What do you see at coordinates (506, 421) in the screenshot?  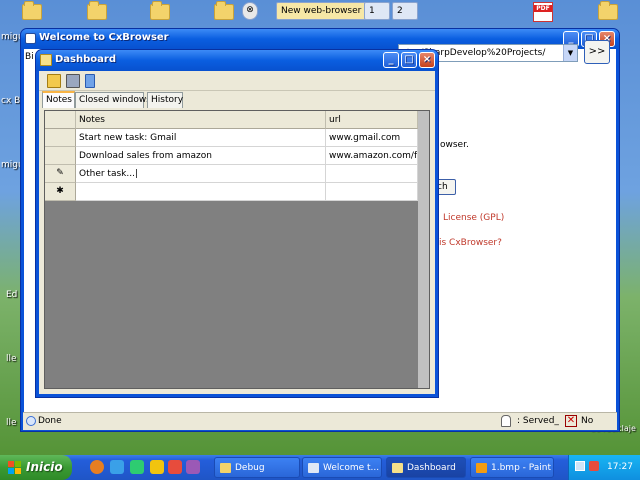 I see `user-icon` at bounding box center [506, 421].